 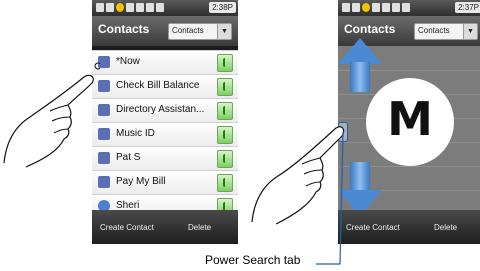 What do you see at coordinates (330, 198) in the screenshot?
I see `callout-line` at bounding box center [330, 198].